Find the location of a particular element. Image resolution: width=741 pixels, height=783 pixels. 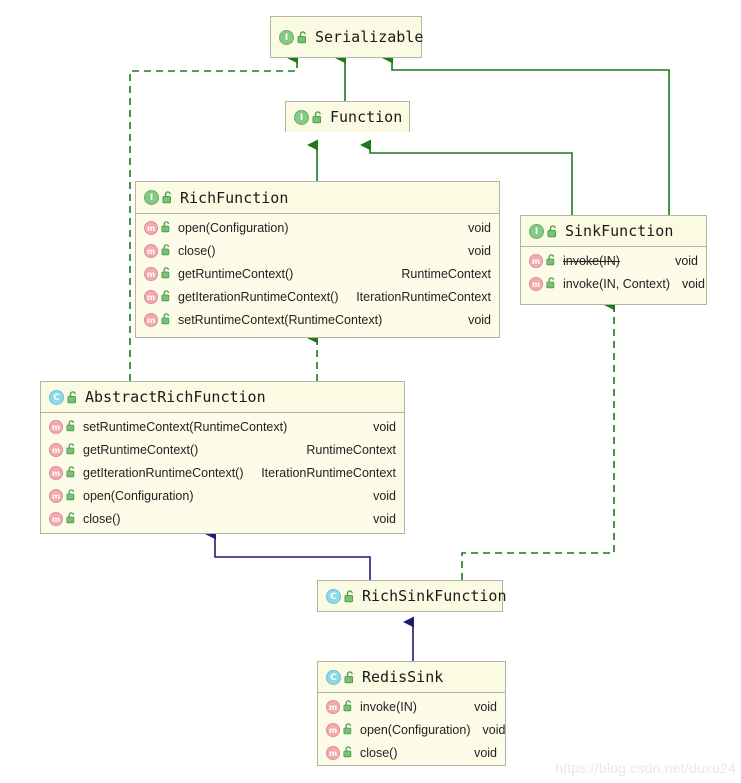

class-node-function: I Function is located at coordinates (347, 116).